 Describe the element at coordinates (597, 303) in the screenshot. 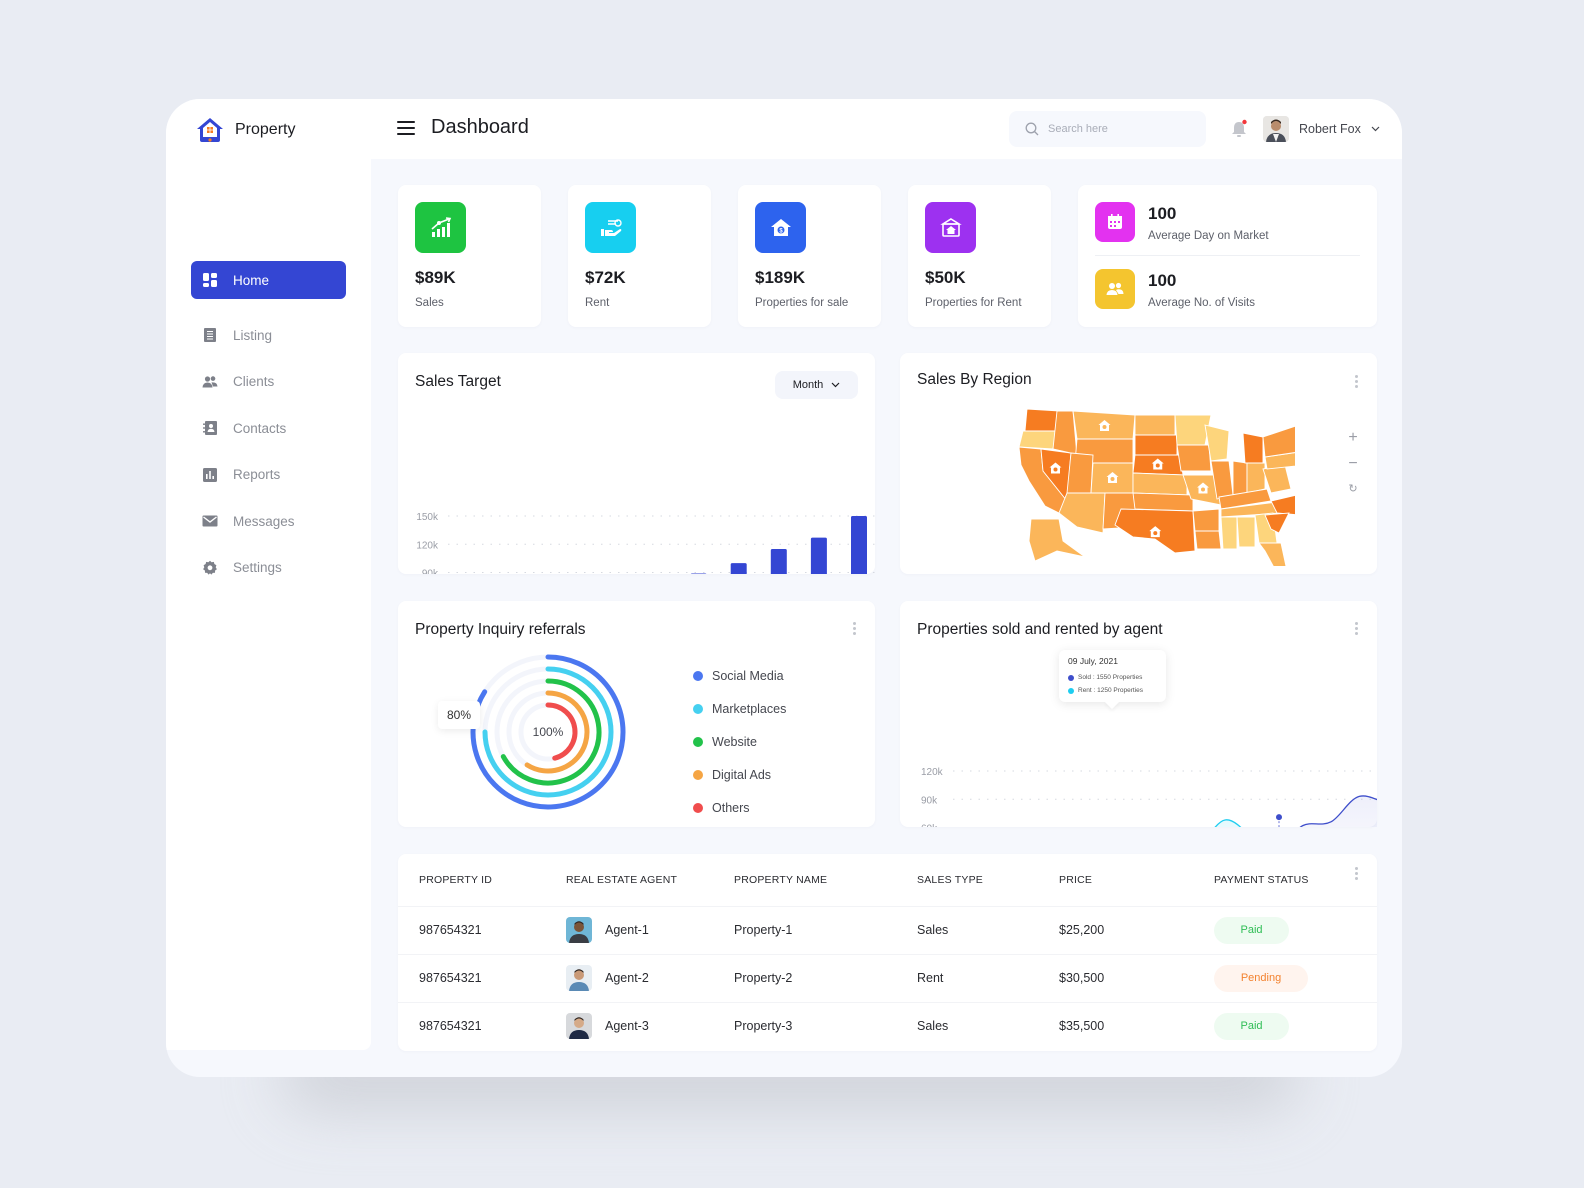

I see `stat-label: Rent` at that location.